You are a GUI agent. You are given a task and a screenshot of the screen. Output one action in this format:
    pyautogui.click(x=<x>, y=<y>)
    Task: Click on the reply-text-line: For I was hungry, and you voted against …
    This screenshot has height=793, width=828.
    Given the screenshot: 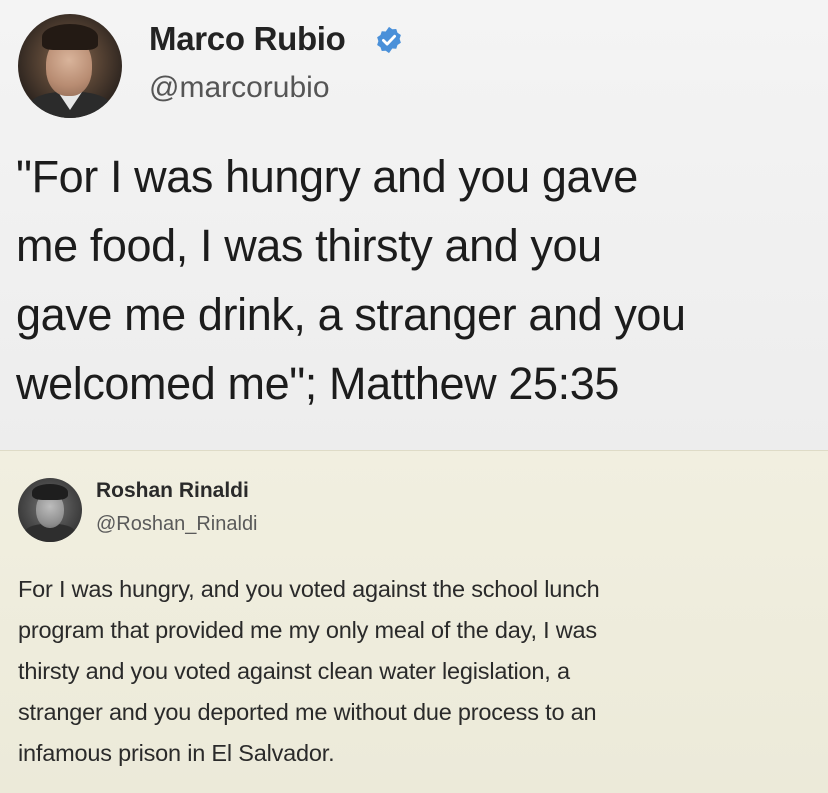 What is the action you would take?
    pyautogui.click(x=309, y=589)
    